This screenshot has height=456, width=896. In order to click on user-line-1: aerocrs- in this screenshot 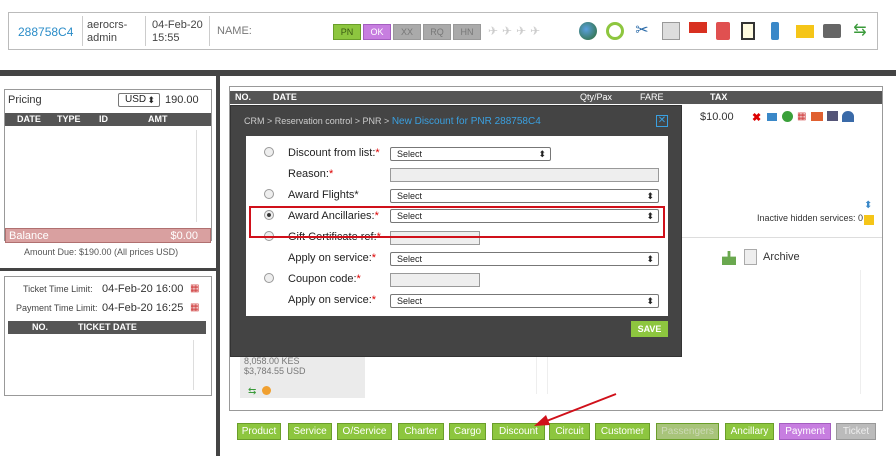, I will do `click(107, 25)`.